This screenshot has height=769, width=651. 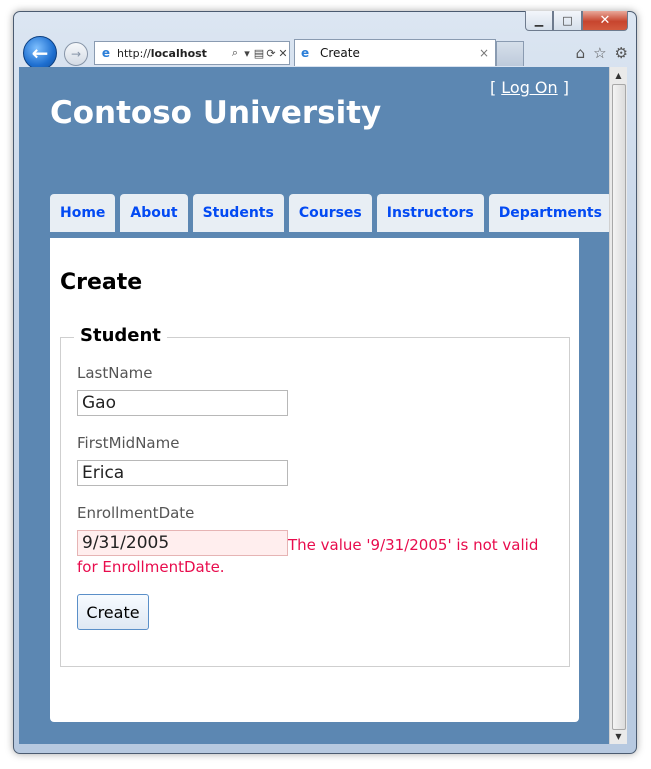 What do you see at coordinates (101, 282) in the screenshot?
I see `page-heading: Create` at bounding box center [101, 282].